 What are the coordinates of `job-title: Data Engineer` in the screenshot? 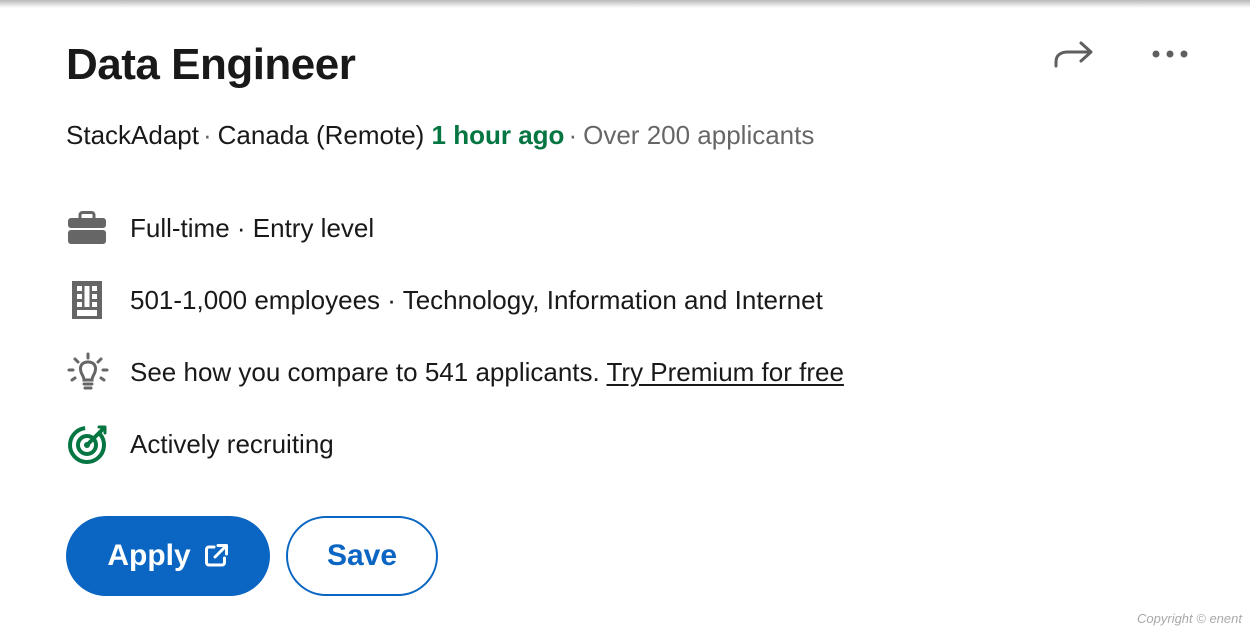 It's located at (211, 64).